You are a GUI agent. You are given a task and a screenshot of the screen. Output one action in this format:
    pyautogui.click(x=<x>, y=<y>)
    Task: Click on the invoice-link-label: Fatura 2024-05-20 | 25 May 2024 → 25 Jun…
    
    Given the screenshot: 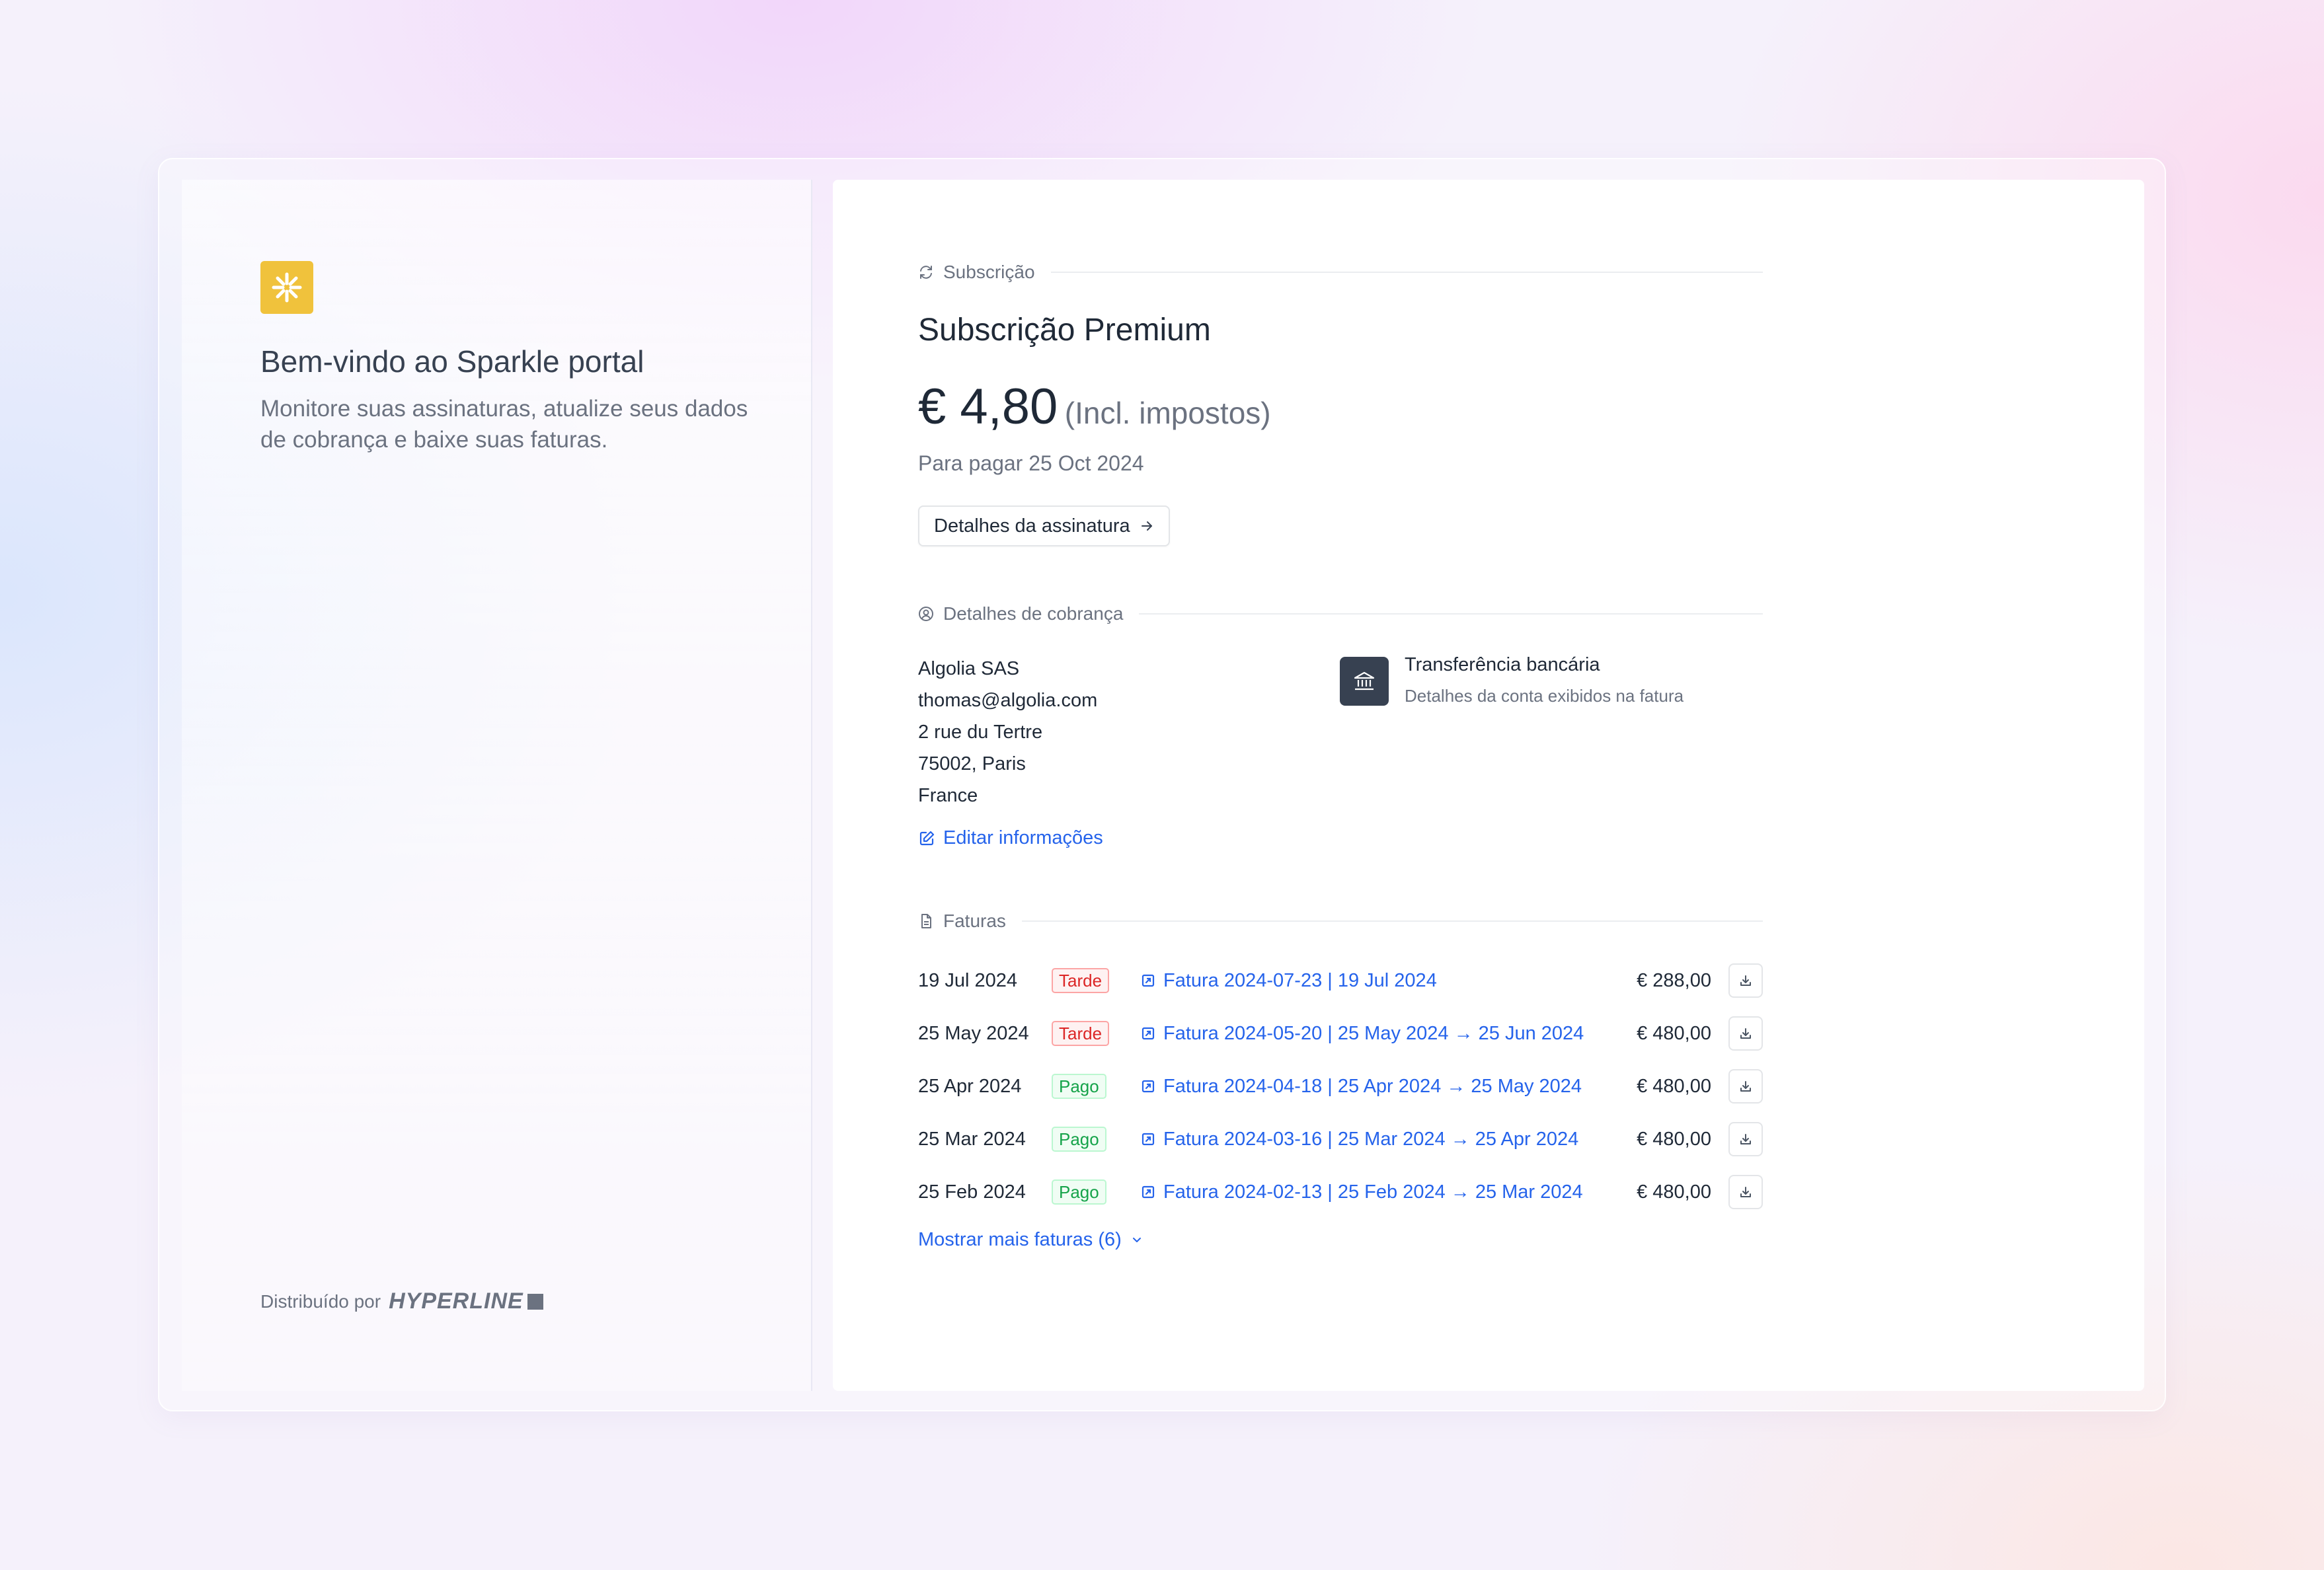 What is the action you would take?
    pyautogui.click(x=1373, y=1033)
    